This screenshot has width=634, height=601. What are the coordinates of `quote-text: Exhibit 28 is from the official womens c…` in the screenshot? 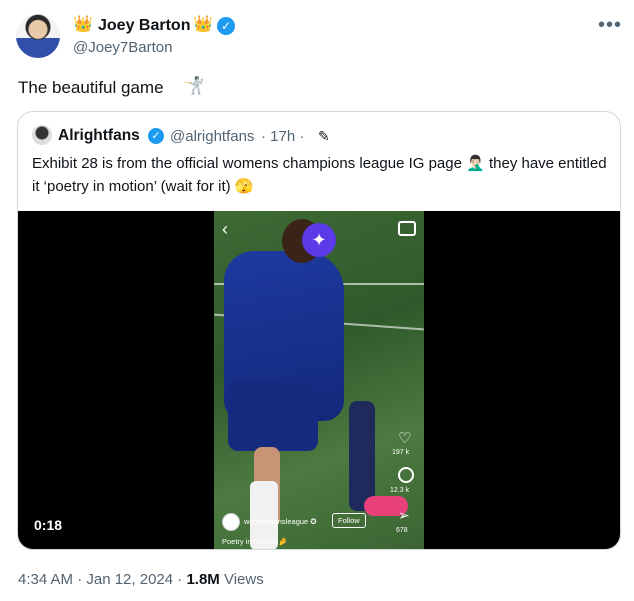 It's located at (319, 175).